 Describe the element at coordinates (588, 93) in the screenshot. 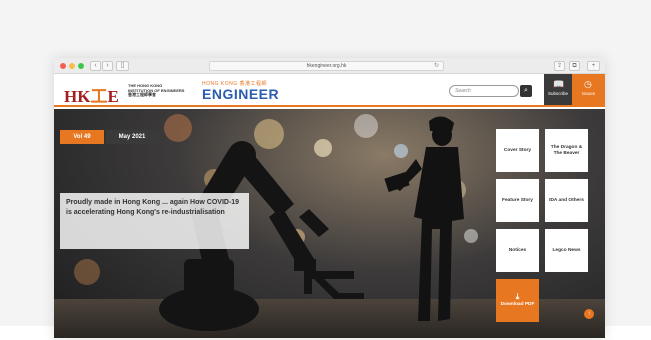

I see `issues-label: Issues` at that location.